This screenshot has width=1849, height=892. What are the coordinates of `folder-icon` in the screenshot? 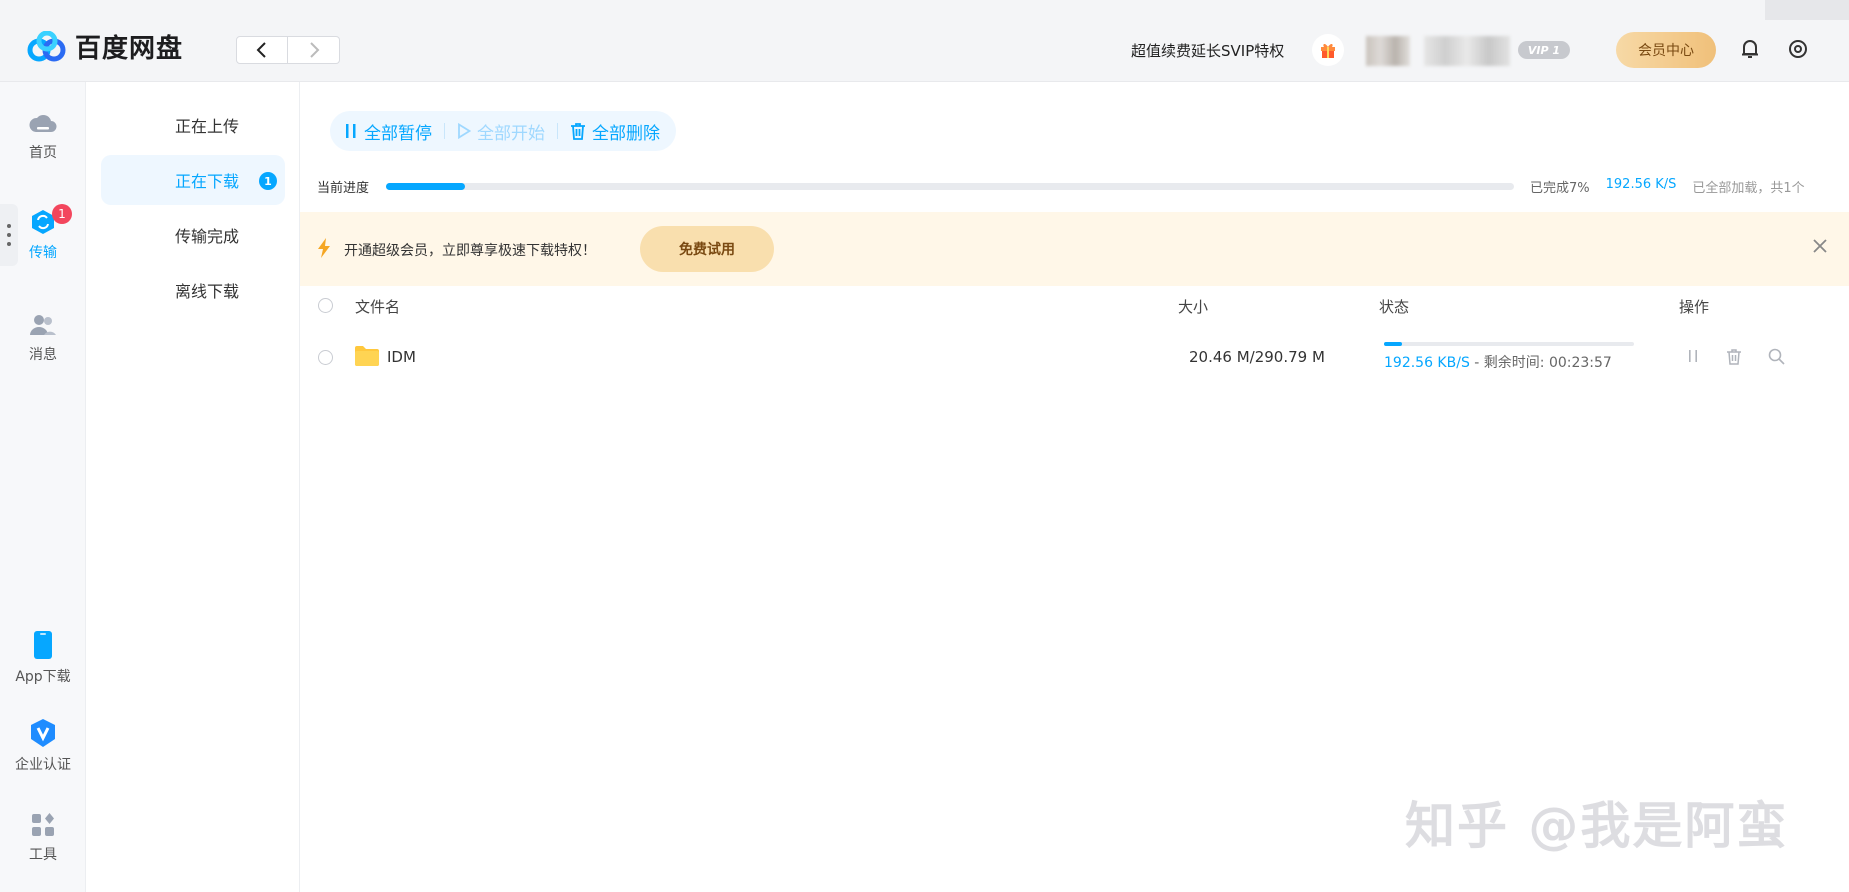 It's located at (367, 356).